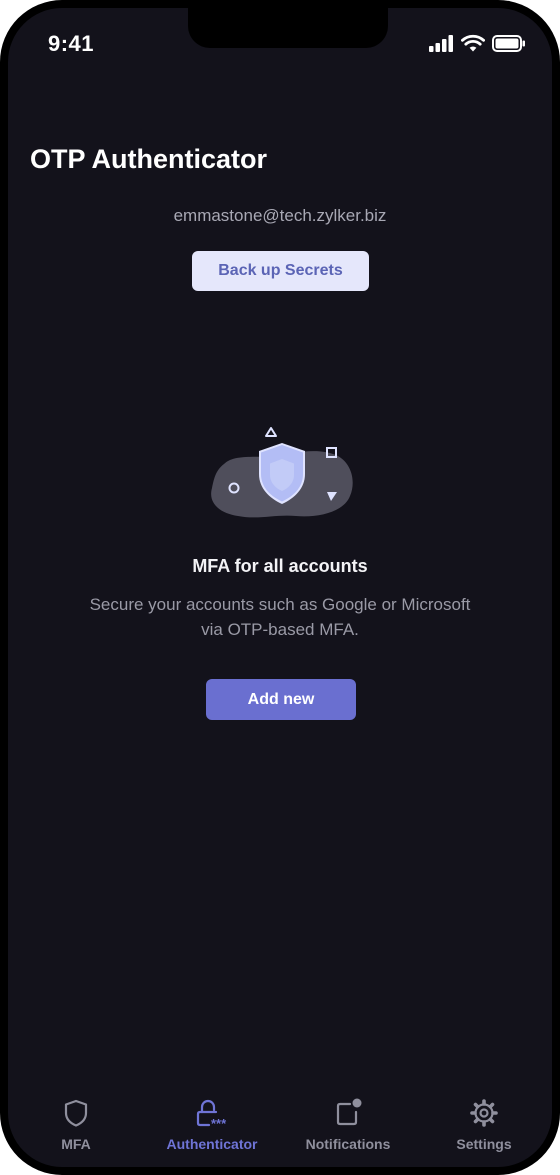 This screenshot has height=1175, width=560. Describe the element at coordinates (348, 1144) in the screenshot. I see `tab-label-notifications: Notifications` at that location.